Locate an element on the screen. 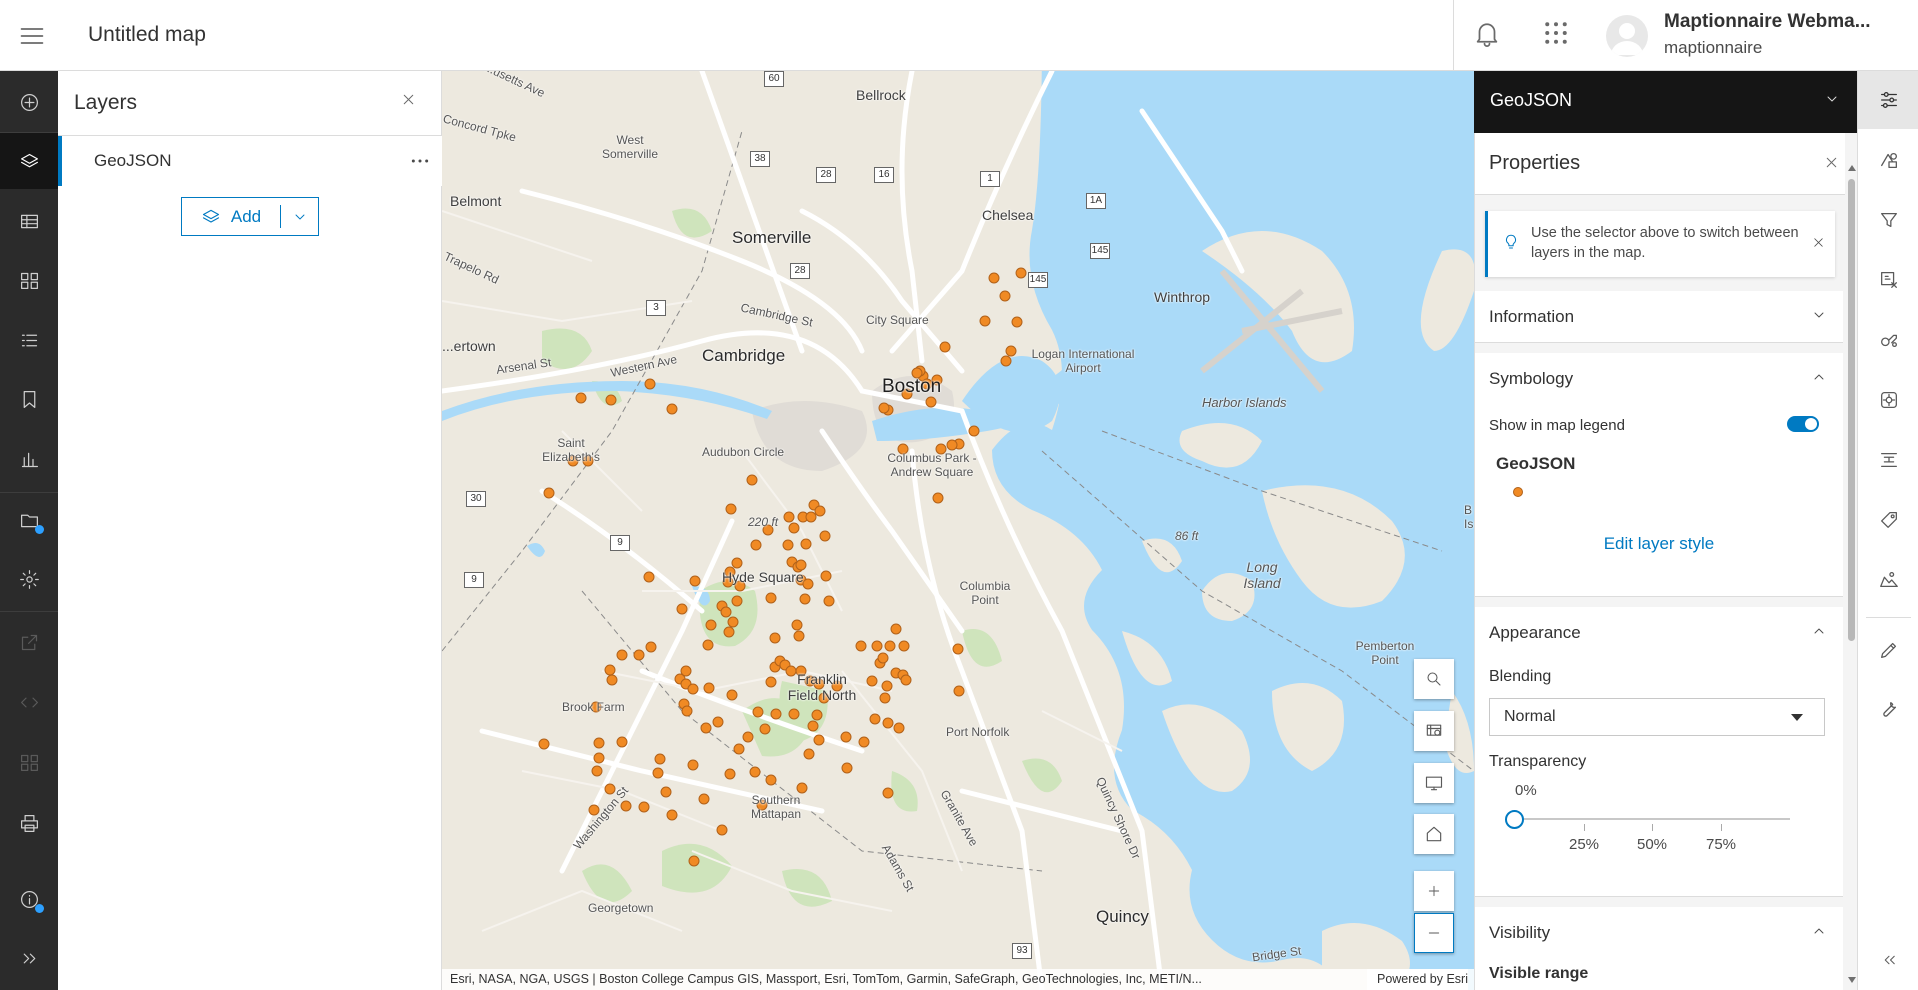  dismiss-notice-button is located at coordinates (1818, 242).